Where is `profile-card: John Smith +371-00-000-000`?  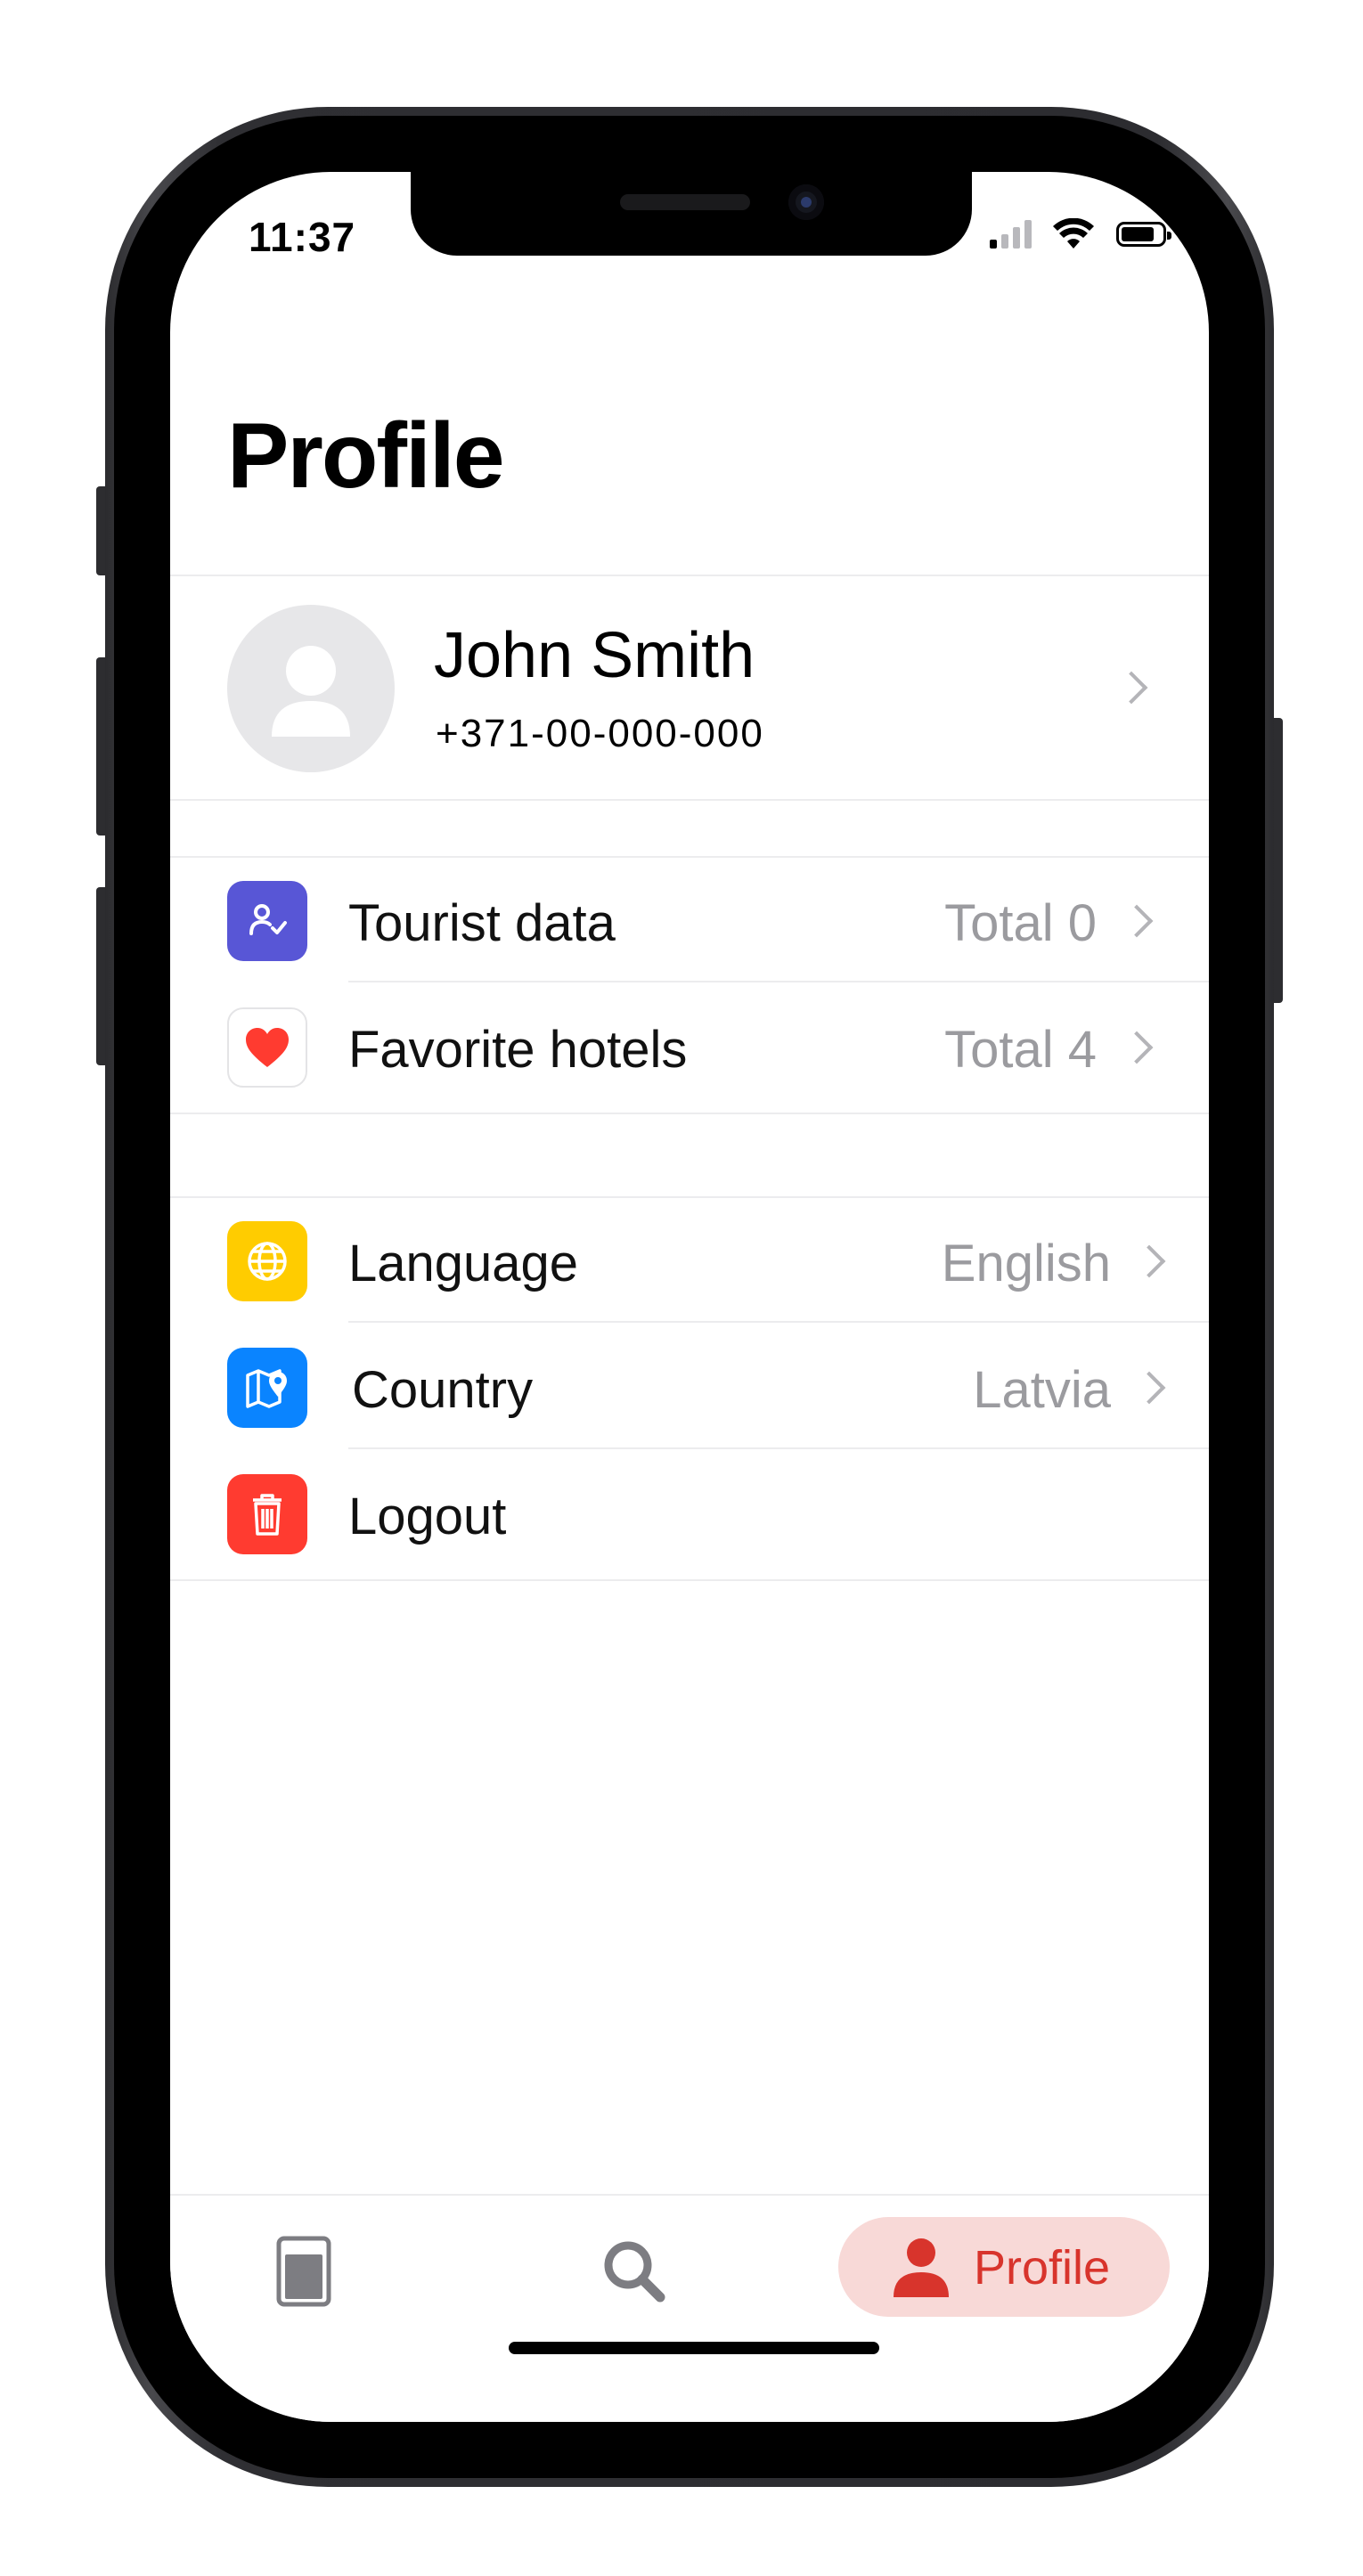 profile-card: John Smith +371-00-000-000 is located at coordinates (689, 688).